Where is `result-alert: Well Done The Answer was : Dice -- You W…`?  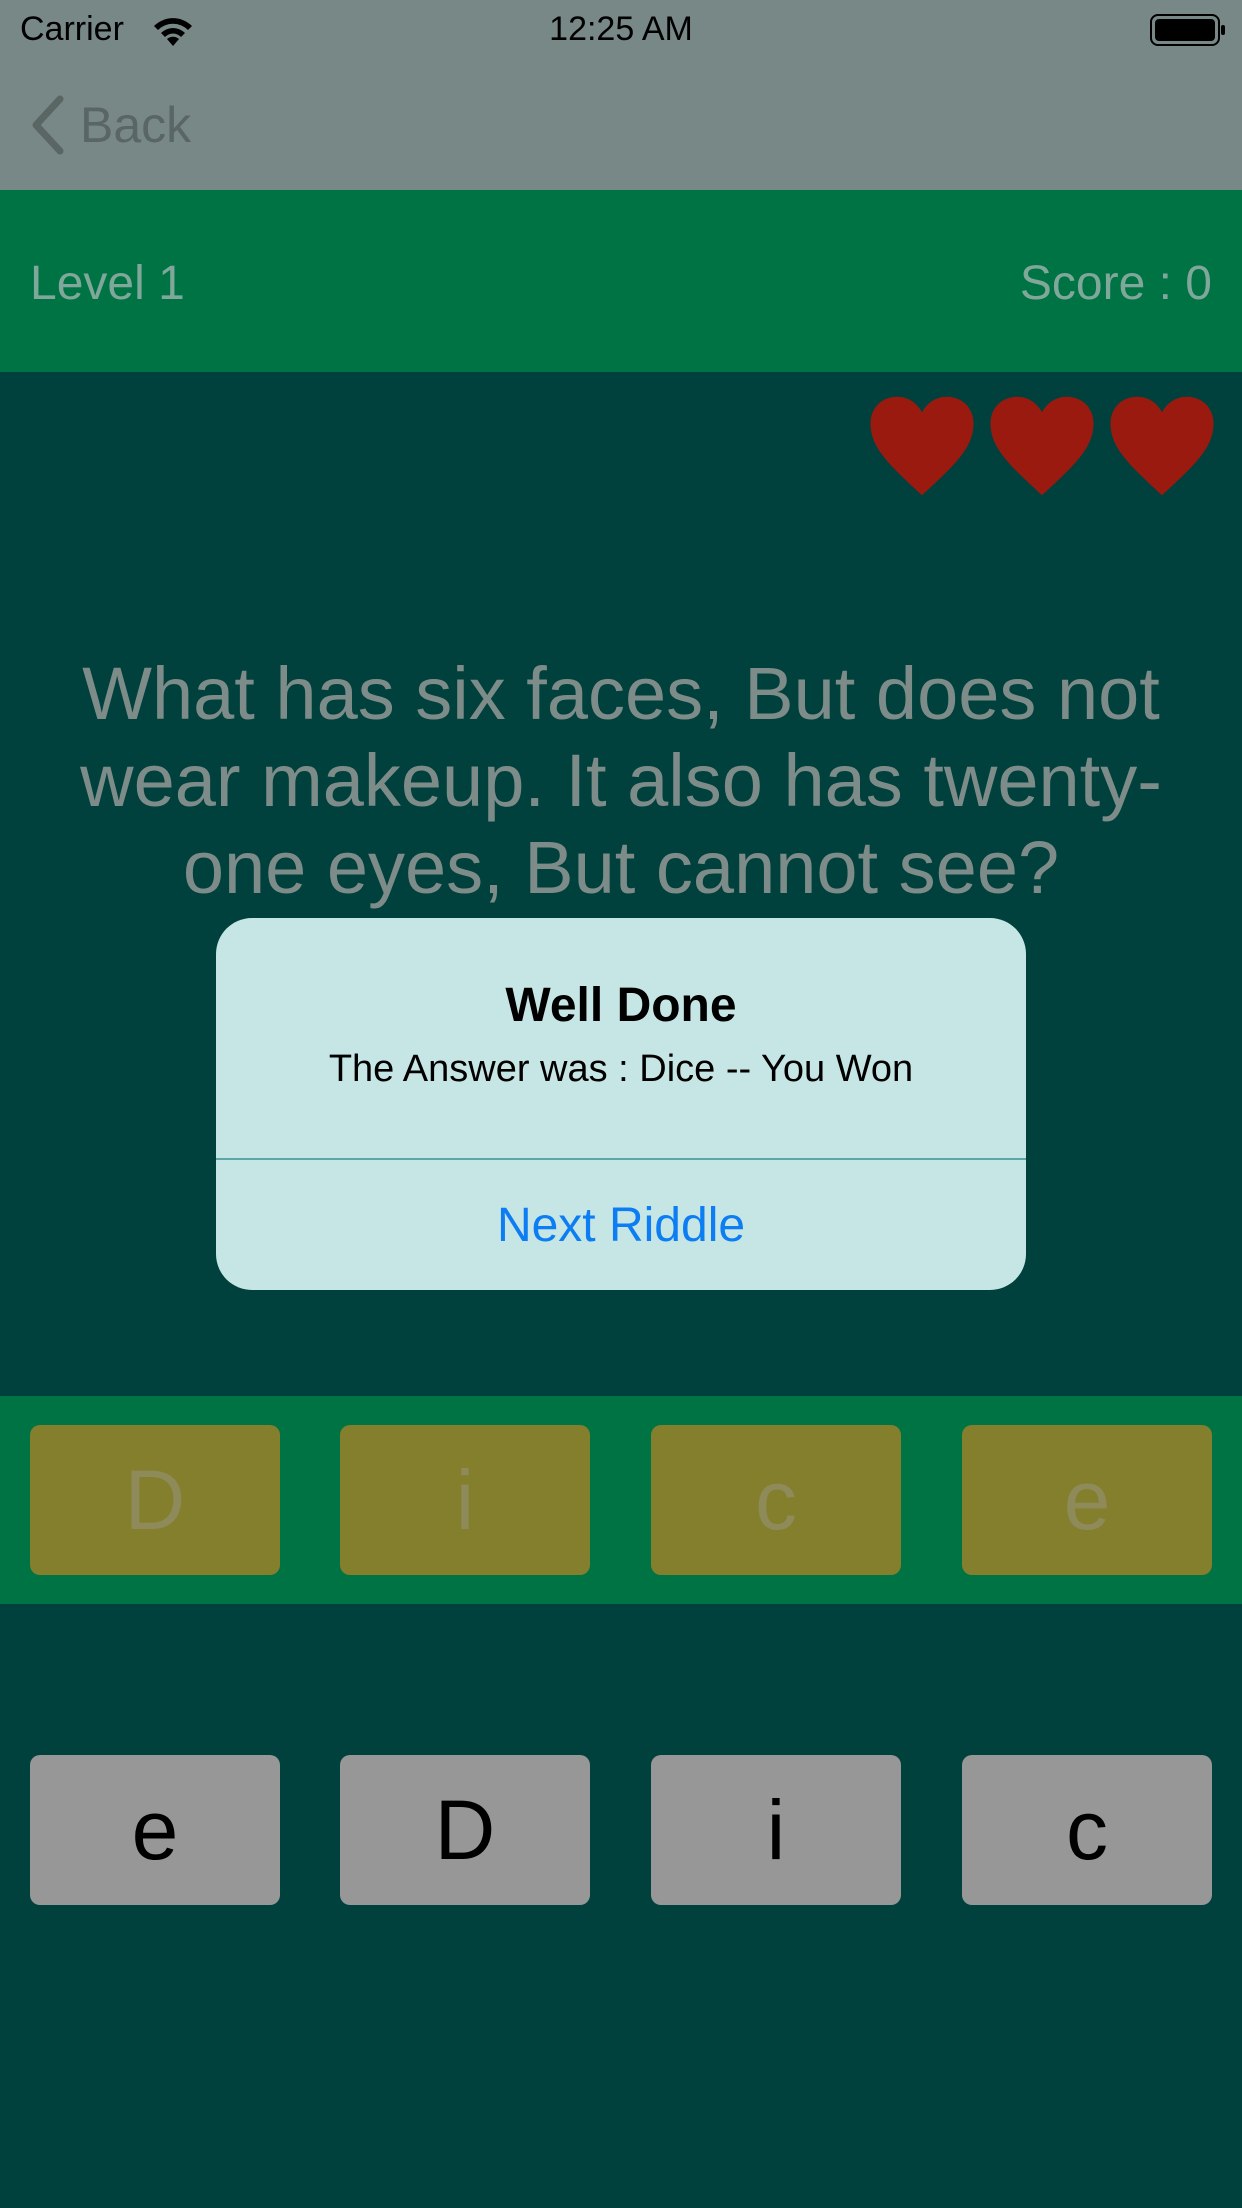 result-alert: Well Done The Answer was : Dice -- You W… is located at coordinates (621, 1104).